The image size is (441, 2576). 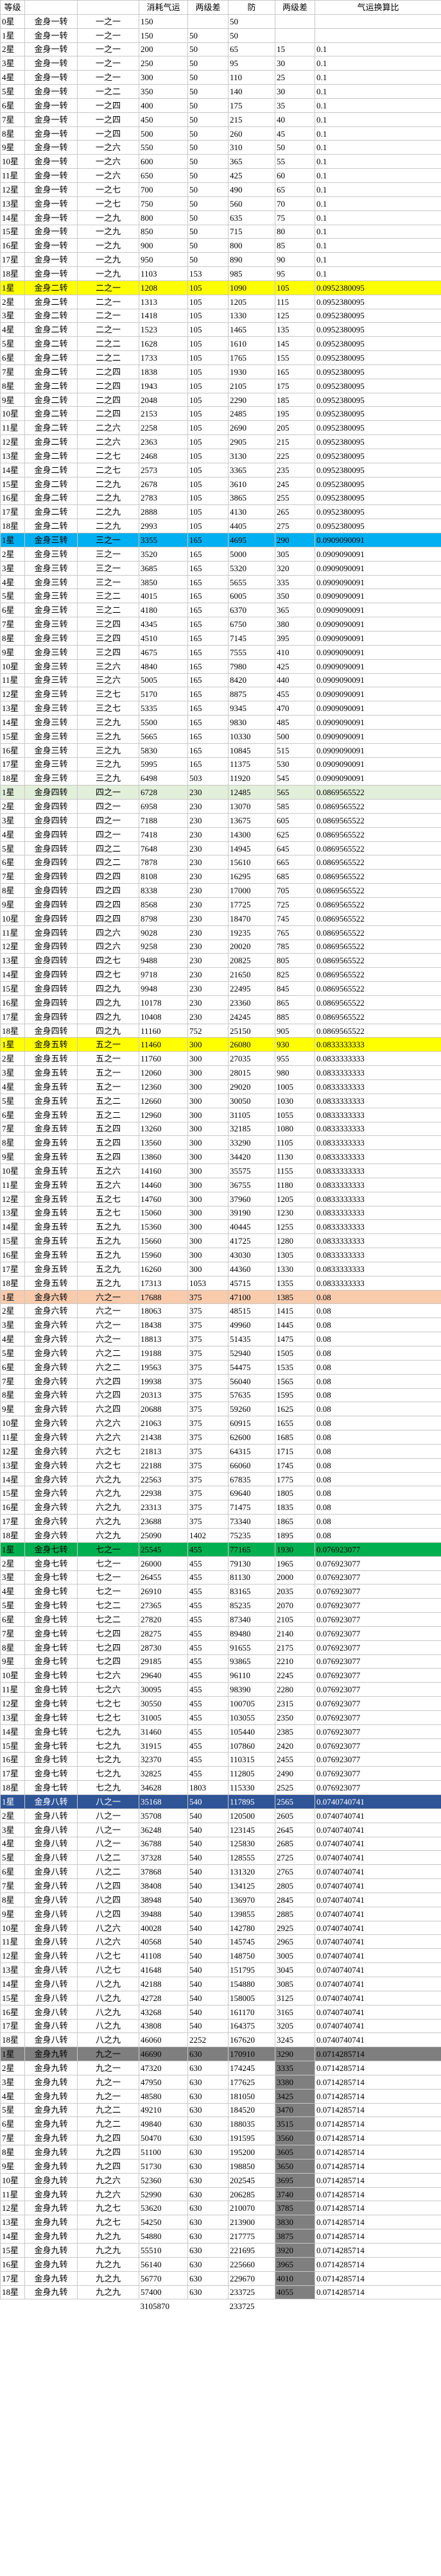 What do you see at coordinates (163, 456) in the screenshot?
I see `table-cell: 2468` at bounding box center [163, 456].